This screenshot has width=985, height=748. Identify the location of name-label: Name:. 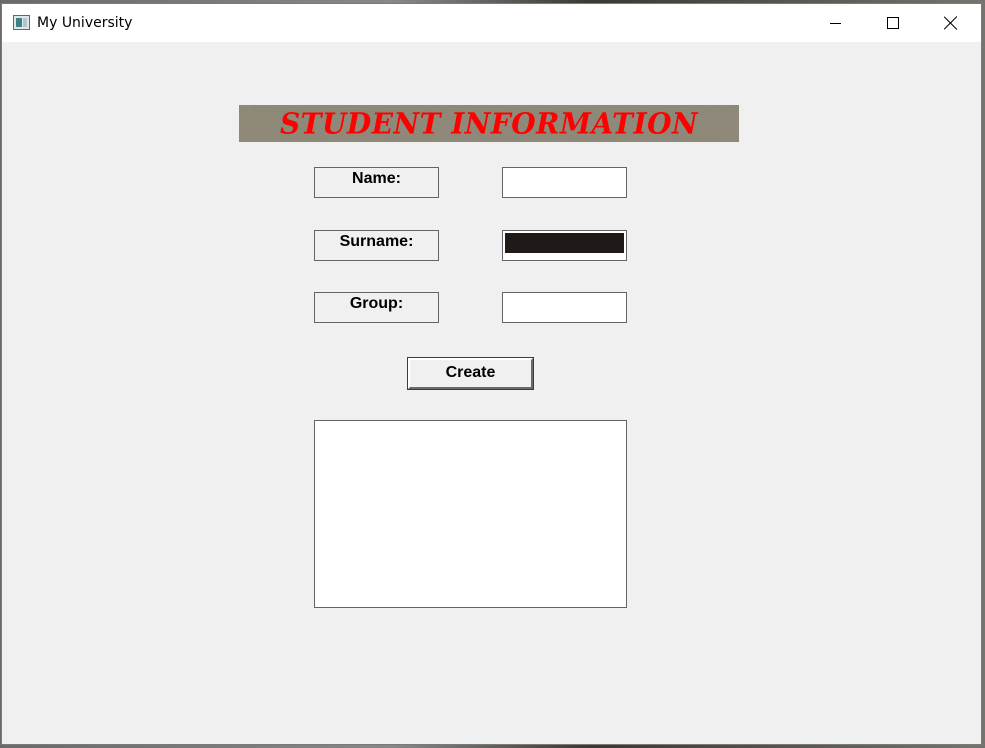
(376, 182).